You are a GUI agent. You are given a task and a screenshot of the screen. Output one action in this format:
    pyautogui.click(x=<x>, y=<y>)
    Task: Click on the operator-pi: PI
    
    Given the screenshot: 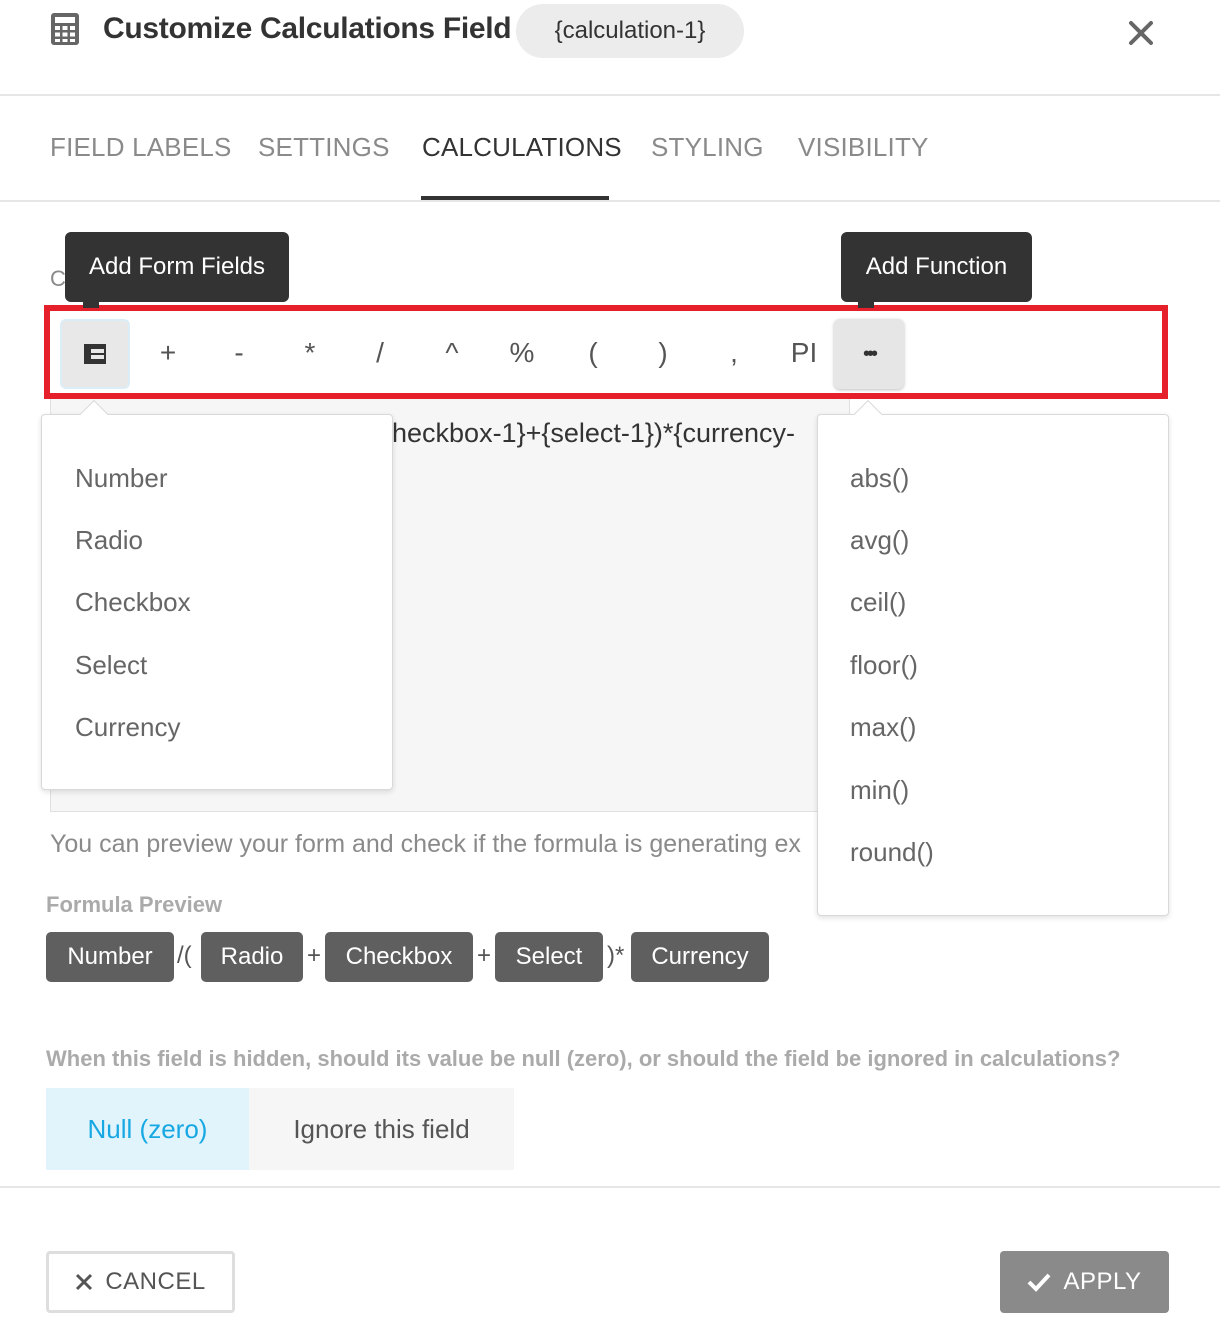 What is the action you would take?
    pyautogui.click(x=804, y=353)
    